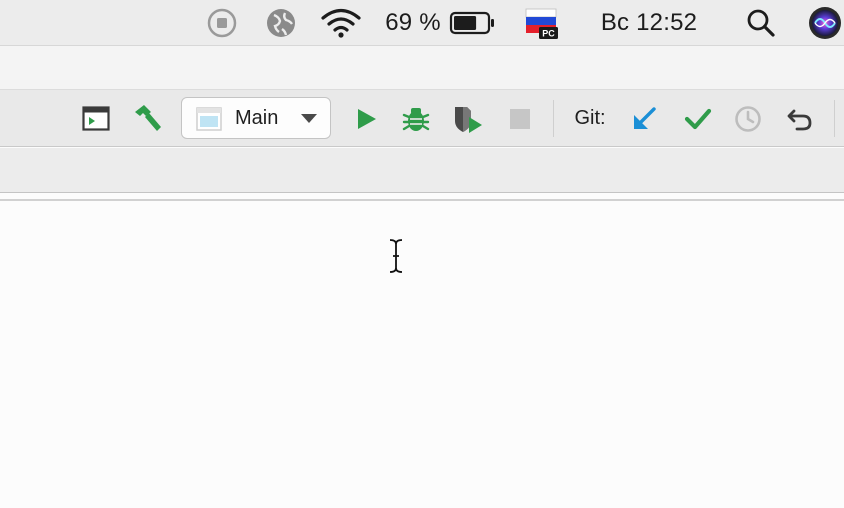 The image size is (844, 508). What do you see at coordinates (396, 256) in the screenshot?
I see `text-cursor-icon` at bounding box center [396, 256].